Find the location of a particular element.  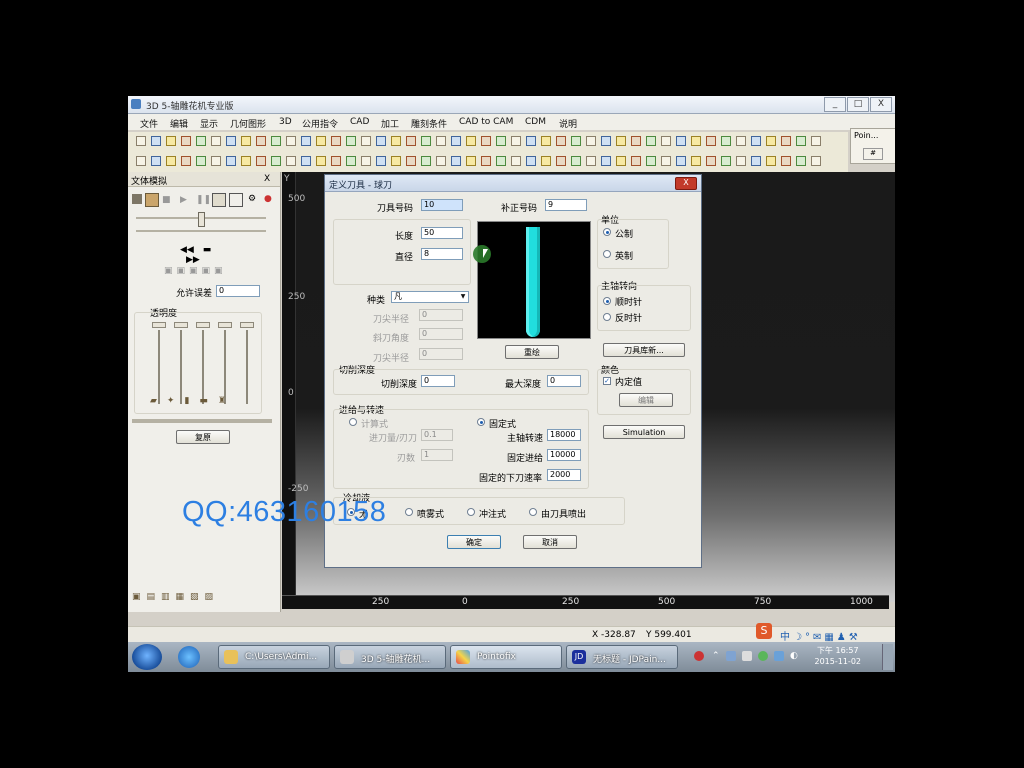

dialog-titlebar: 定义刀具 - 球刀 X is located at coordinates (513, 183).